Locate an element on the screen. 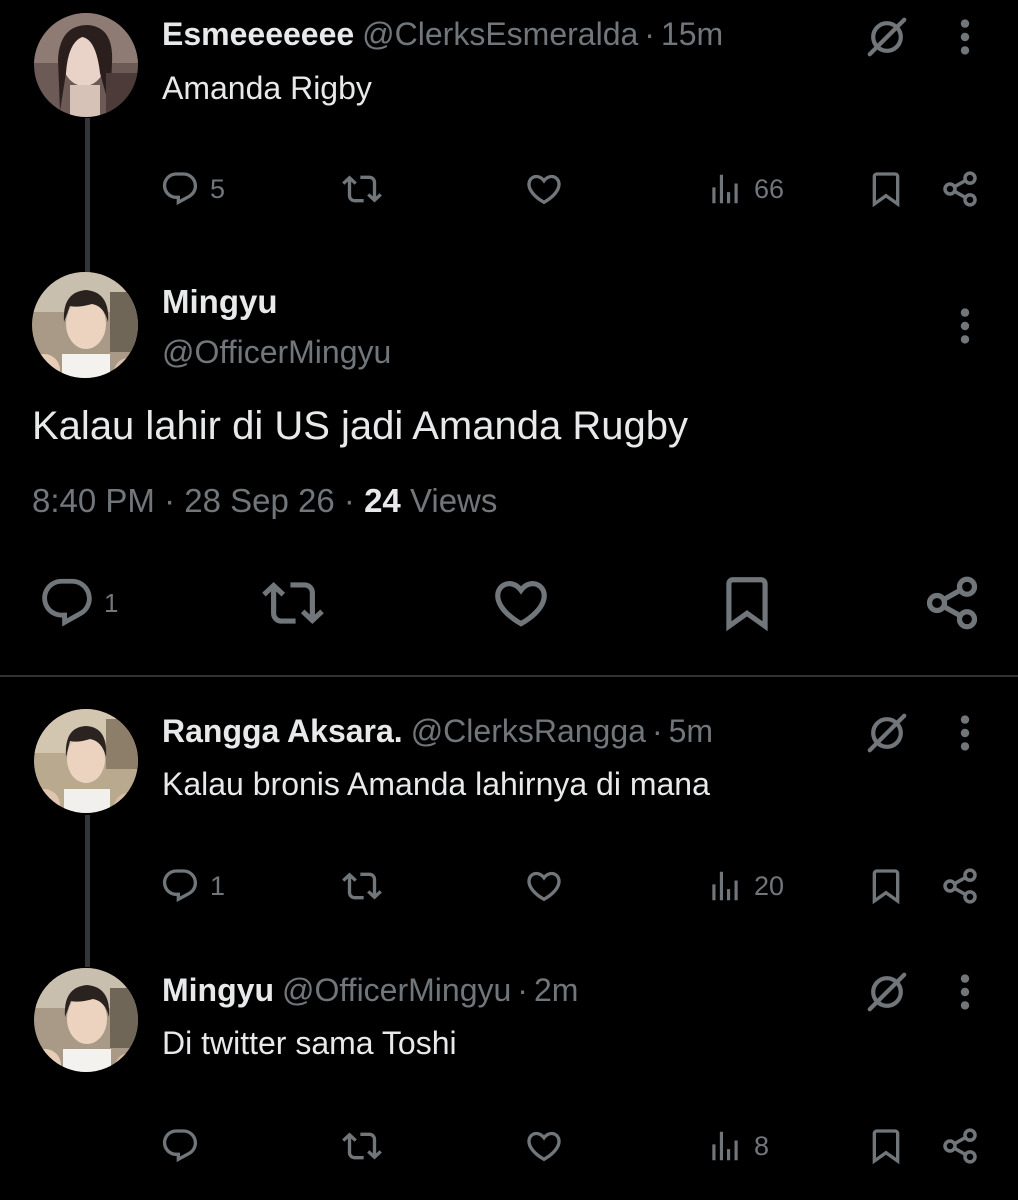 The height and width of the screenshot is (1200, 1018). action-bar: 1 is located at coordinates (509, 603).